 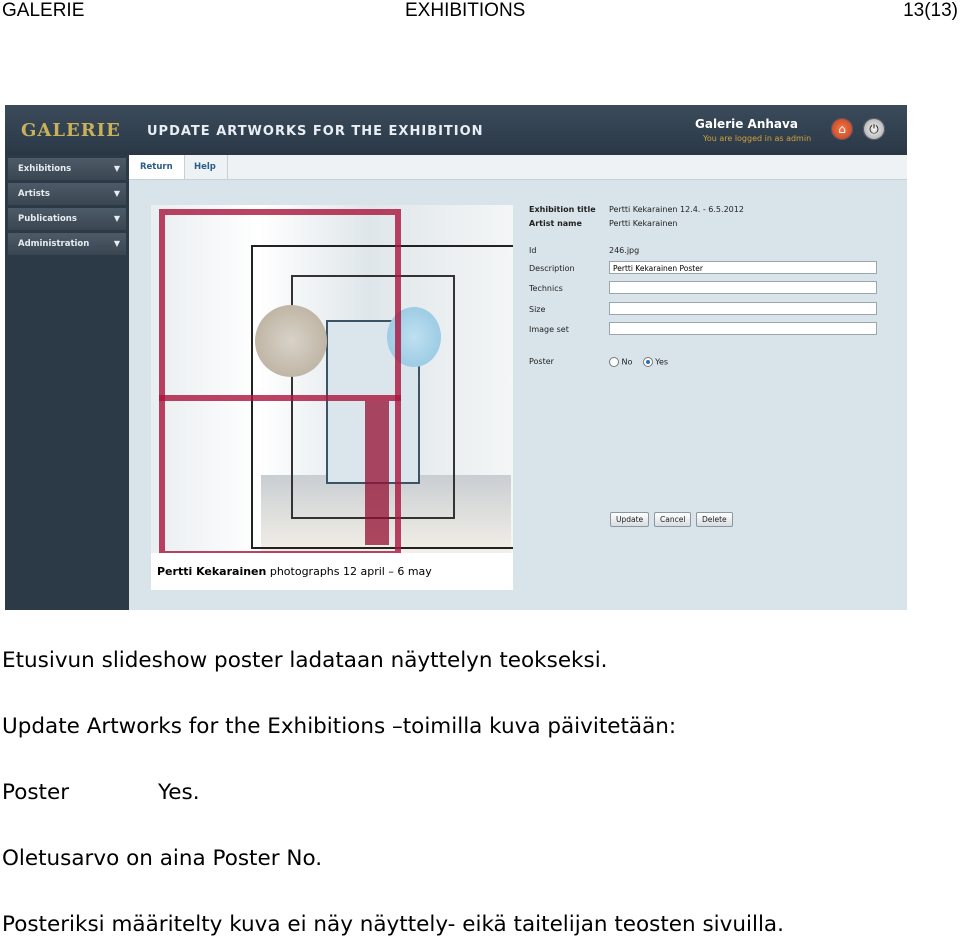 I want to click on sidebar-item-label: Artists, so click(x=34, y=194).